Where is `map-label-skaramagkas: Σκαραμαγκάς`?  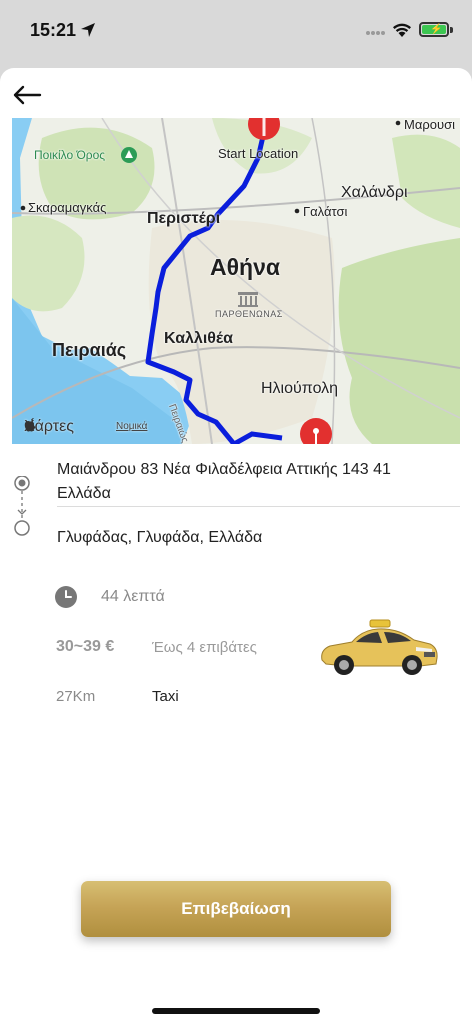
map-label-skaramagkas: Σκαραμαγκάς is located at coordinates (67, 207).